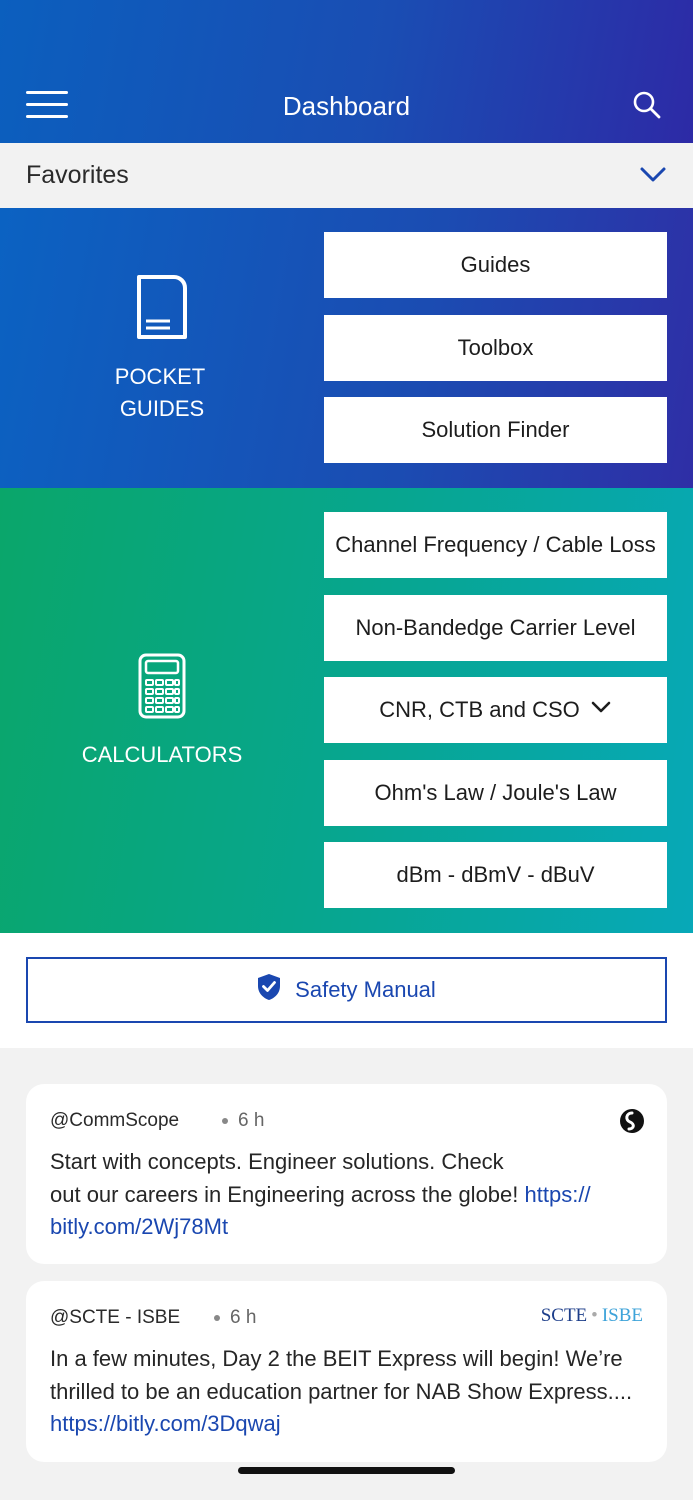 This screenshot has width=693, height=1500. Describe the element at coordinates (347, 1227) in the screenshot. I see `feed-link-continued: bitly.com/2Wj78Mt` at that location.